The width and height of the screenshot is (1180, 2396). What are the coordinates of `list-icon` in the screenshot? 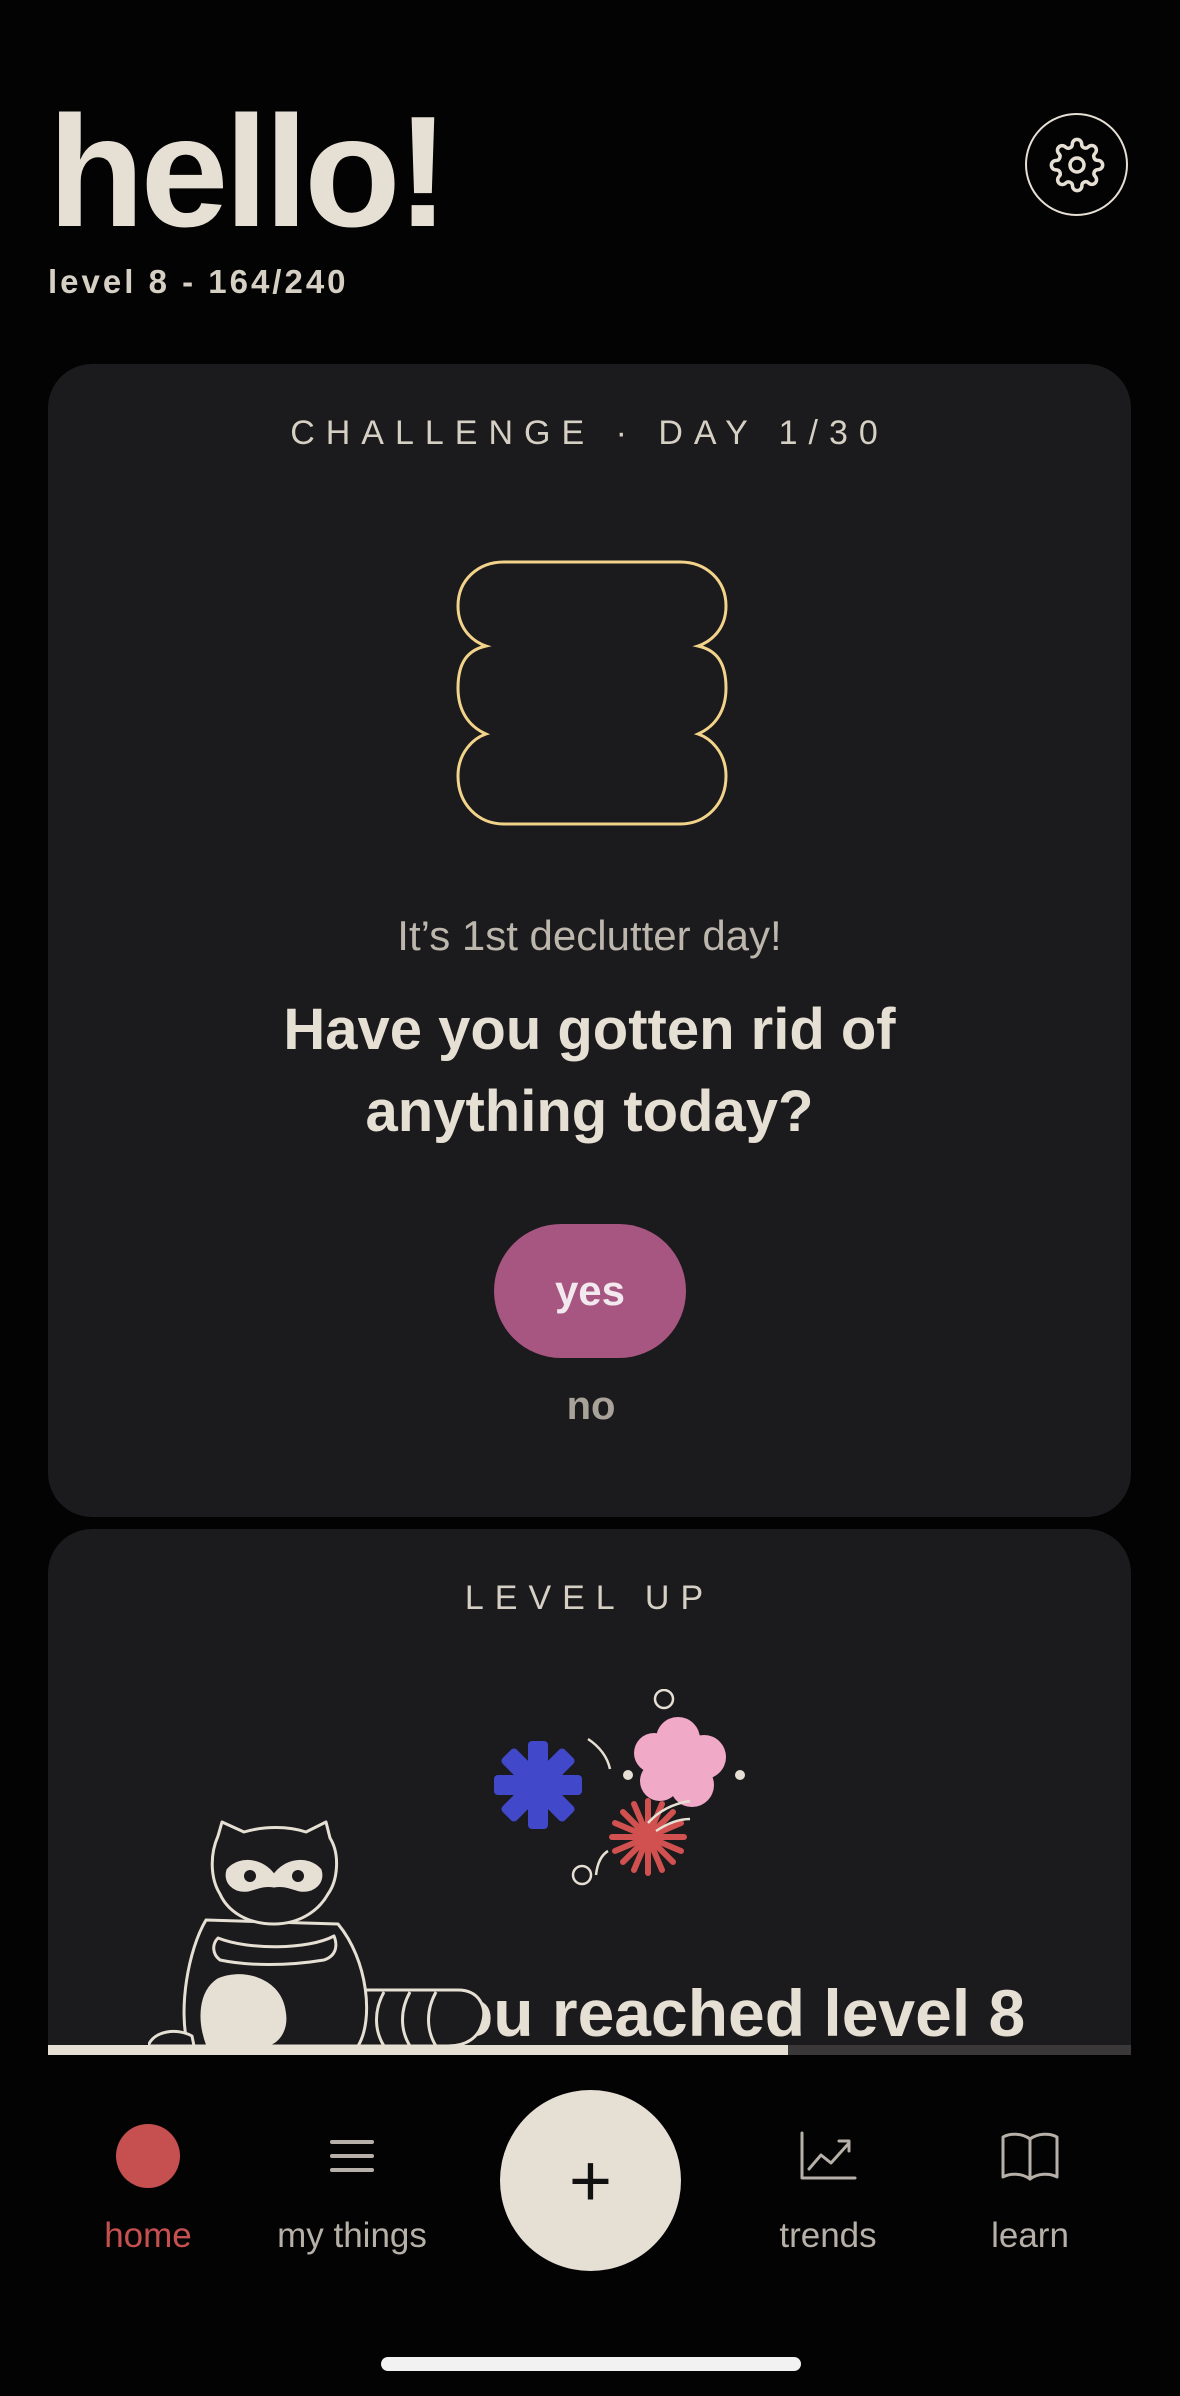 It's located at (352, 2156).